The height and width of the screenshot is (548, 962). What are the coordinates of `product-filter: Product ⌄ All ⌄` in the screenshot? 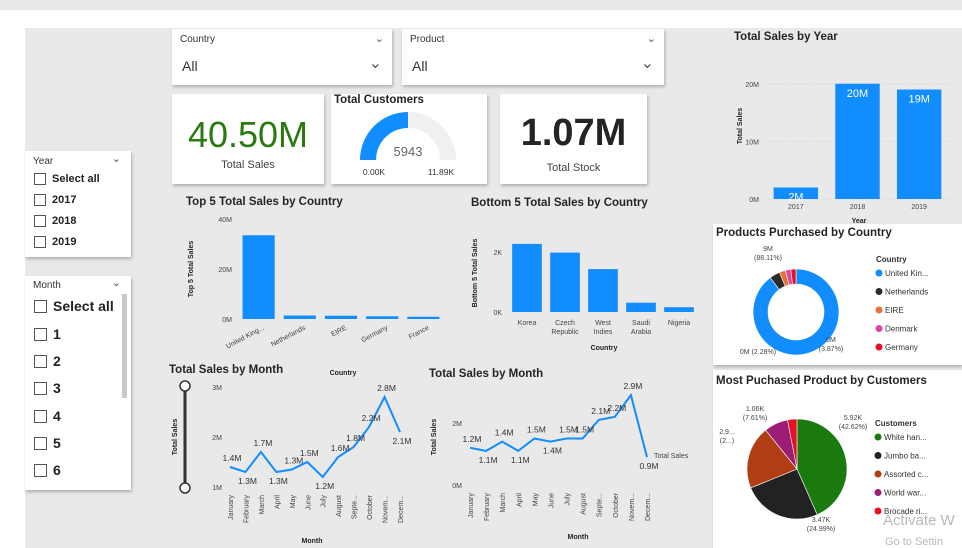 It's located at (533, 57).